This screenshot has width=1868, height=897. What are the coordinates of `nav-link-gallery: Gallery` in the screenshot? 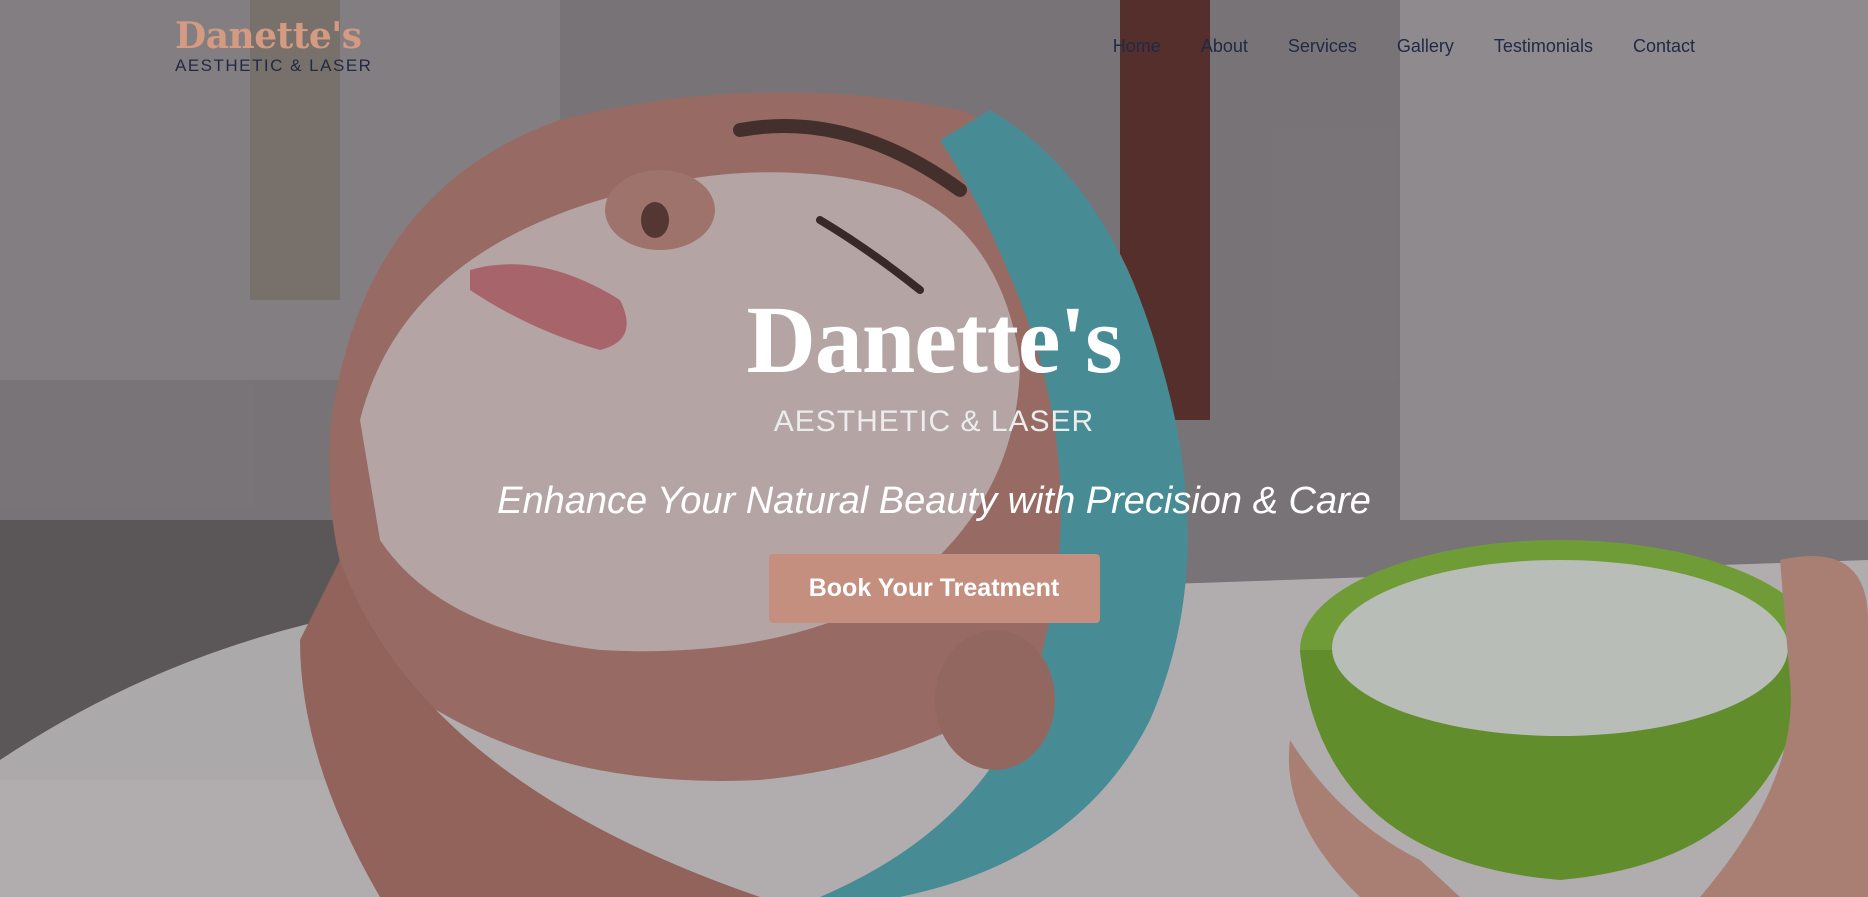 It's located at (1425, 46).